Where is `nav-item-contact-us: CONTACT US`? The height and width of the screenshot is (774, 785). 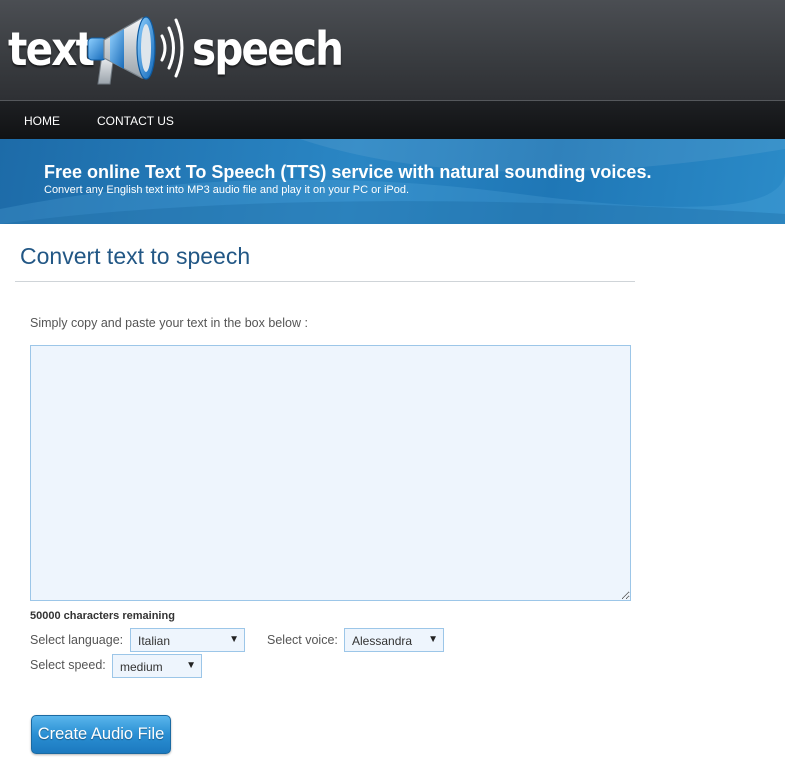 nav-item-contact-us: CONTACT US is located at coordinates (135, 121).